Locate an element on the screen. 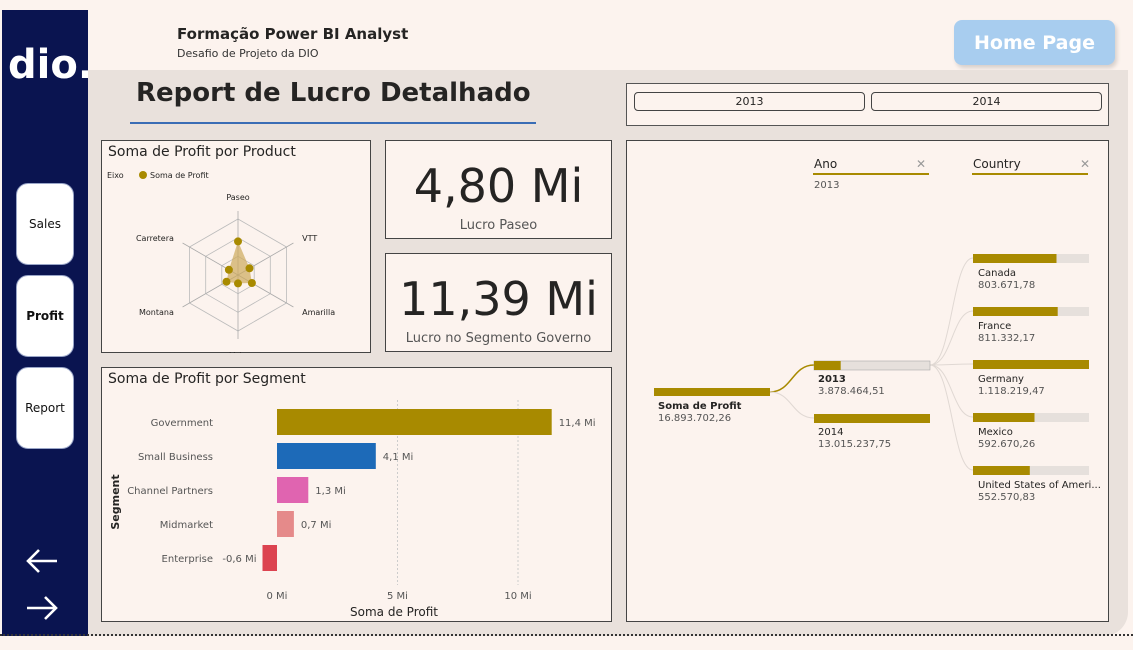 The height and width of the screenshot is (650, 1133). nav-sales-label: Sales is located at coordinates (45, 224).